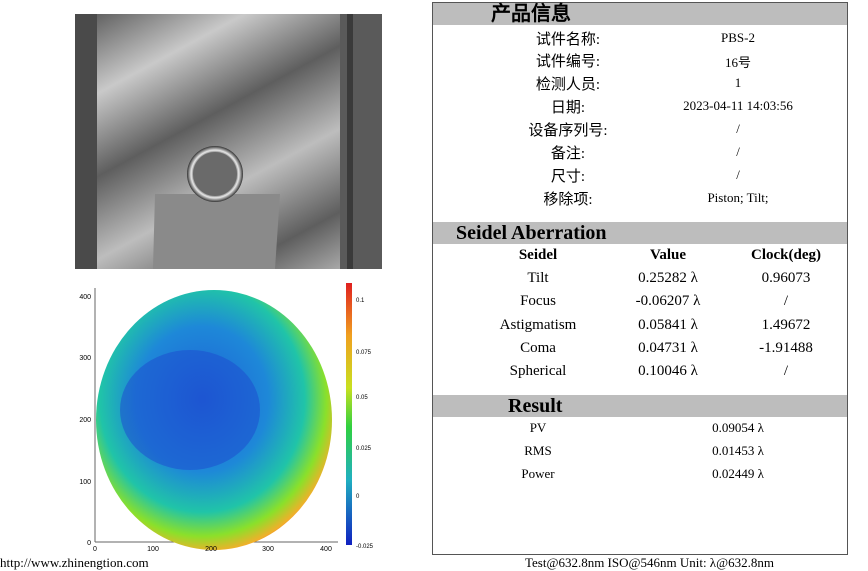 This screenshot has height=571, width=868. I want to click on seidel-clock: 1.49672, so click(786, 325).